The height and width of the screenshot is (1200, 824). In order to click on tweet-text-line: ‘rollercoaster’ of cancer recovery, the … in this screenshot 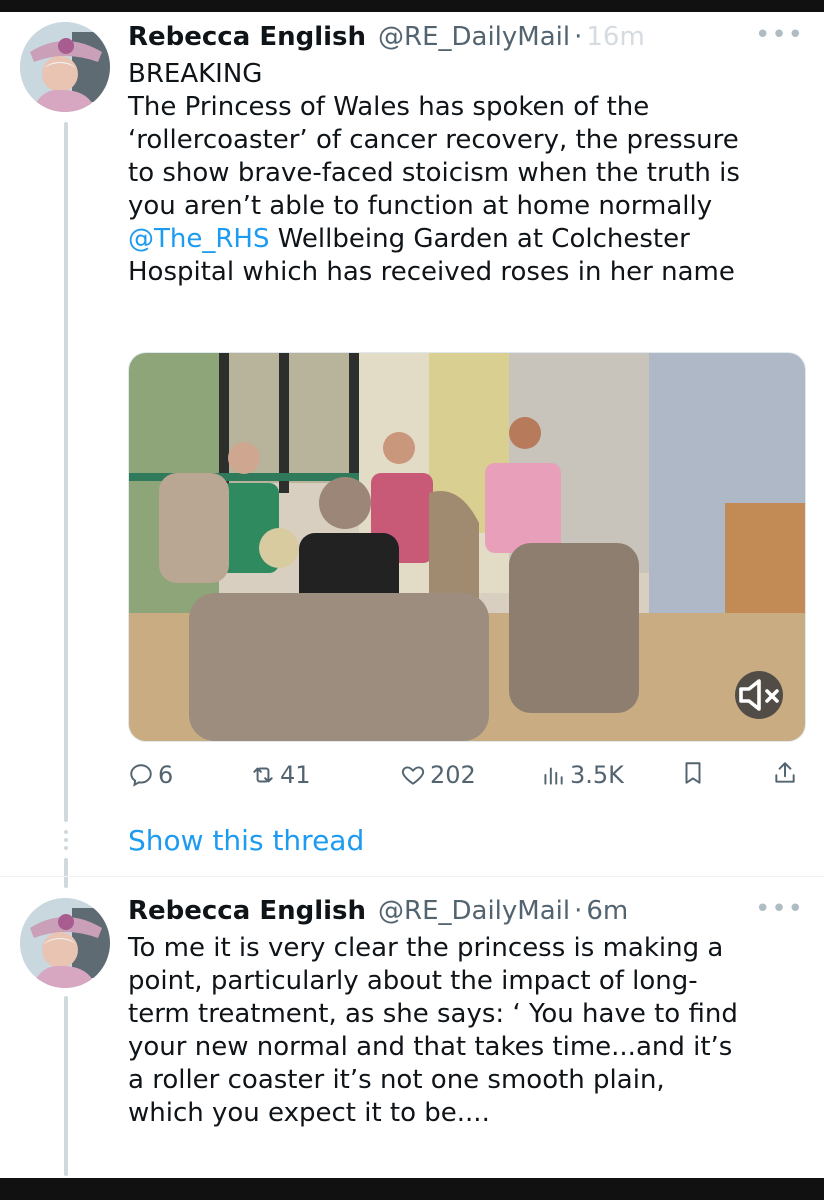, I will do `click(433, 140)`.